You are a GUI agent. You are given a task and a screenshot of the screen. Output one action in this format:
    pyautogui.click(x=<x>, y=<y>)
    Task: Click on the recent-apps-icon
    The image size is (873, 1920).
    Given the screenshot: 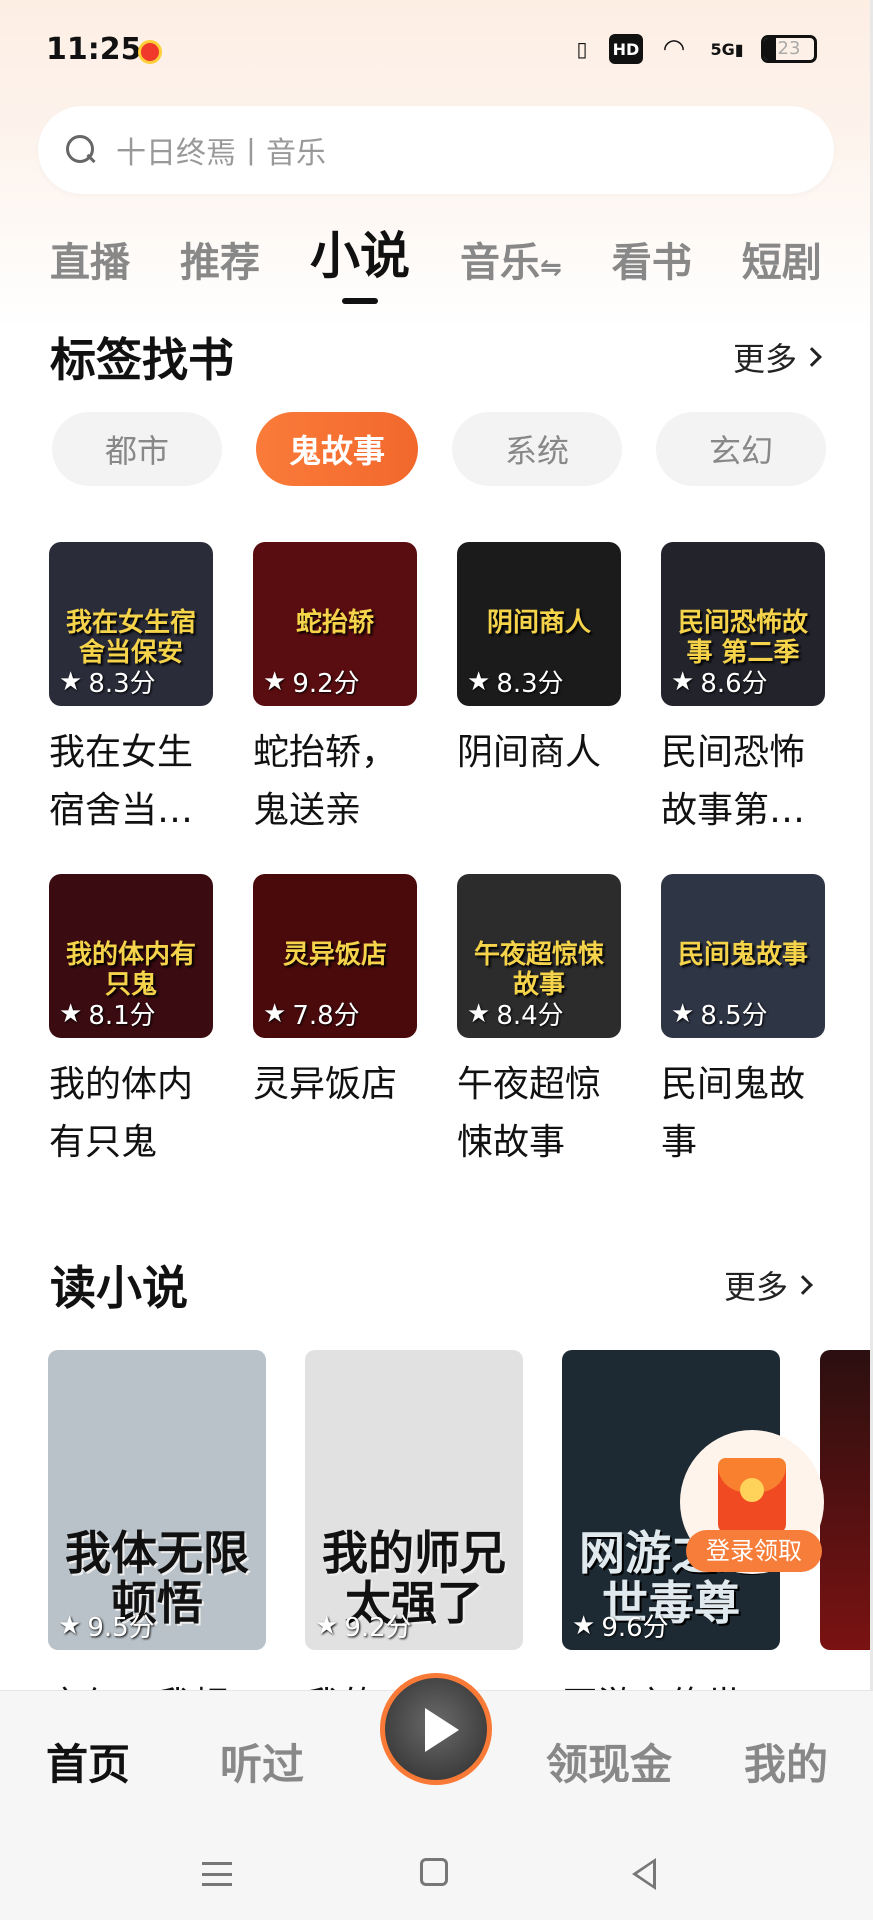 What is the action you would take?
    pyautogui.click(x=217, y=1874)
    